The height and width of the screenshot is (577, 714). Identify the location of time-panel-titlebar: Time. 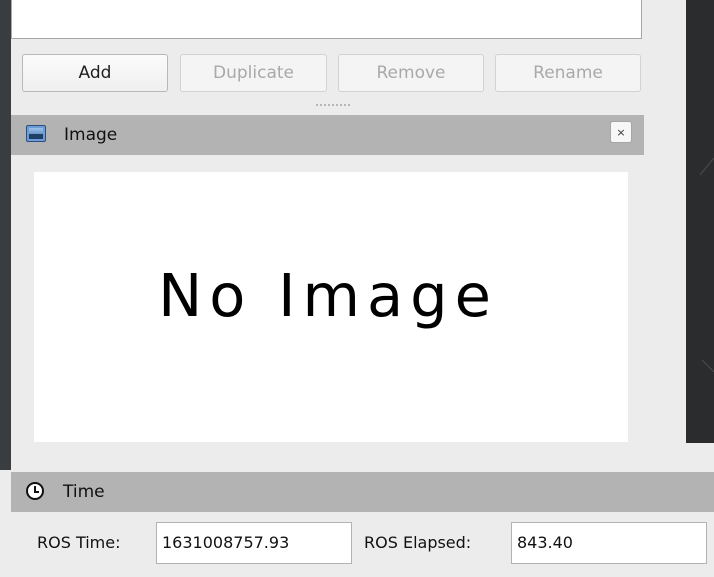
(362, 492).